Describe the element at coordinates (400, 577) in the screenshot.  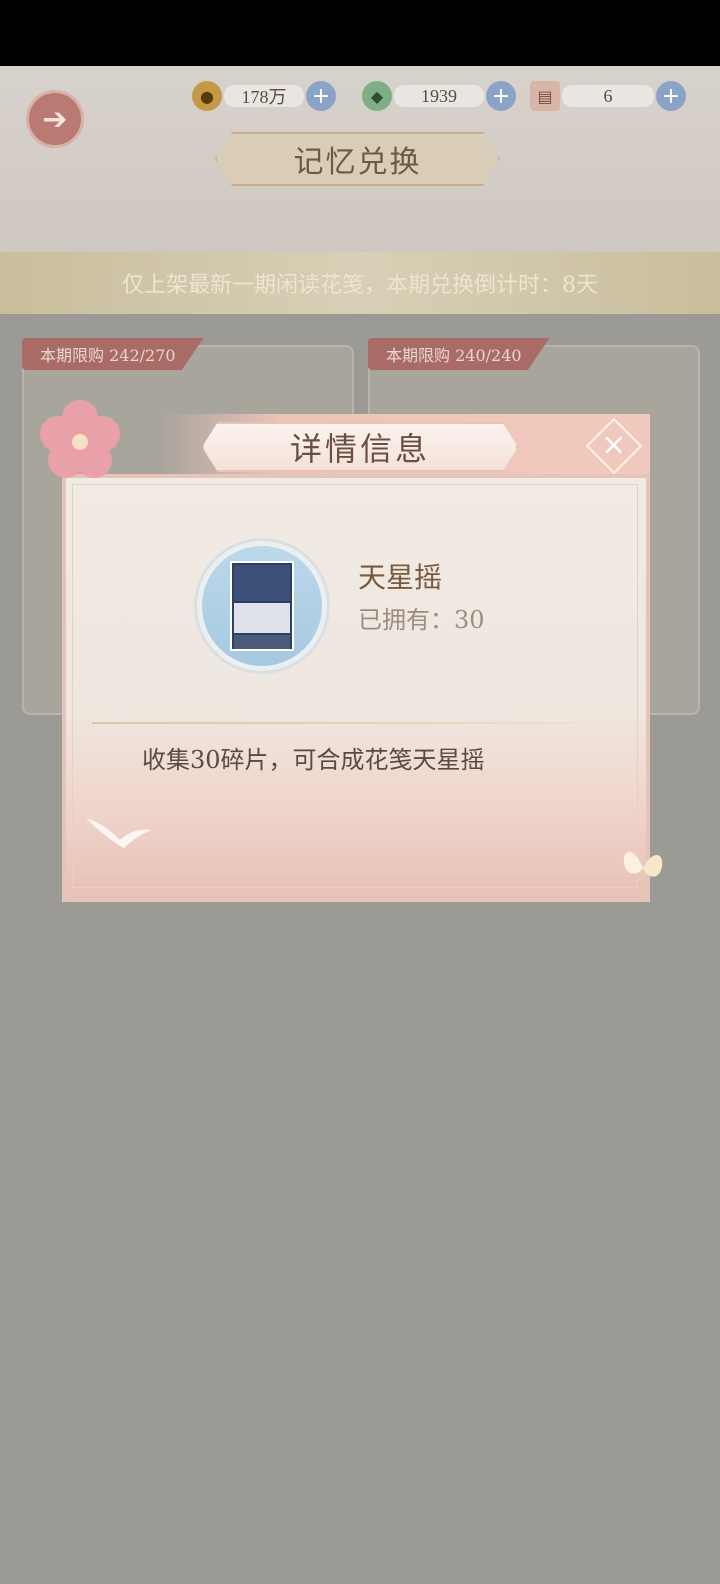
I see `item-name: 天星摇` at that location.